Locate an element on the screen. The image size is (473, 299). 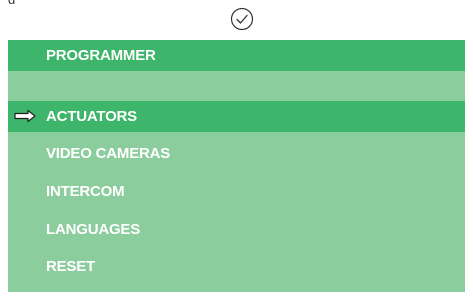
menu-item-actuators: ACTUATORS is located at coordinates (236, 116).